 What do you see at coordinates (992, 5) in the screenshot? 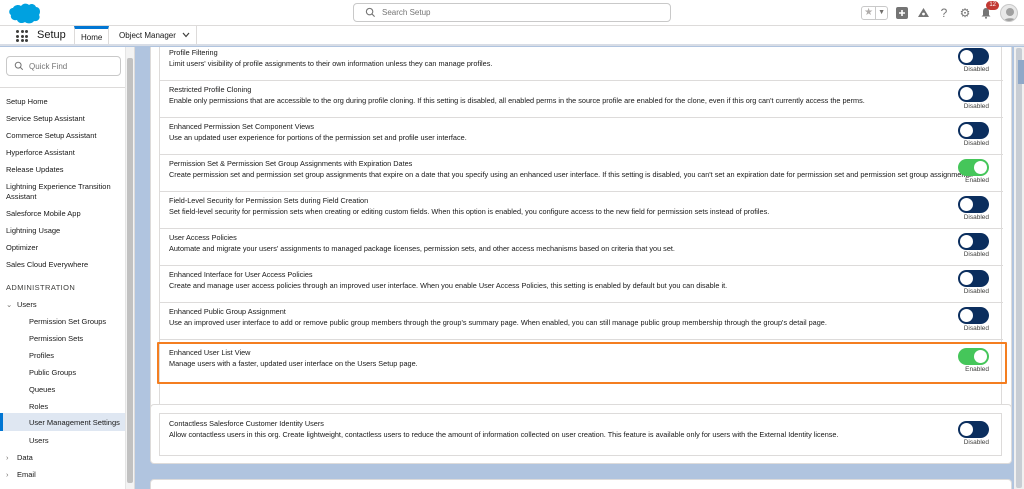
I see `notification-badge: 12` at bounding box center [992, 5].